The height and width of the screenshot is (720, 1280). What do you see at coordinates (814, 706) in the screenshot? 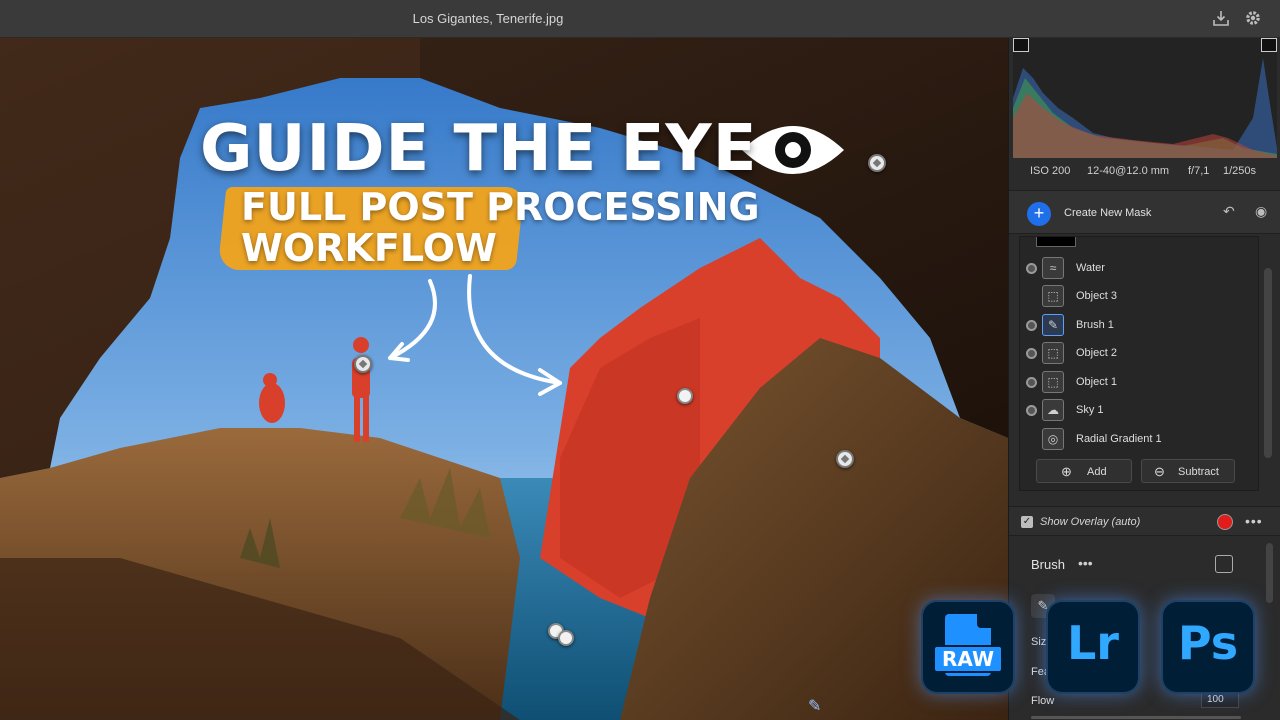
I see `brush-pin-icon: ✎` at bounding box center [814, 706].